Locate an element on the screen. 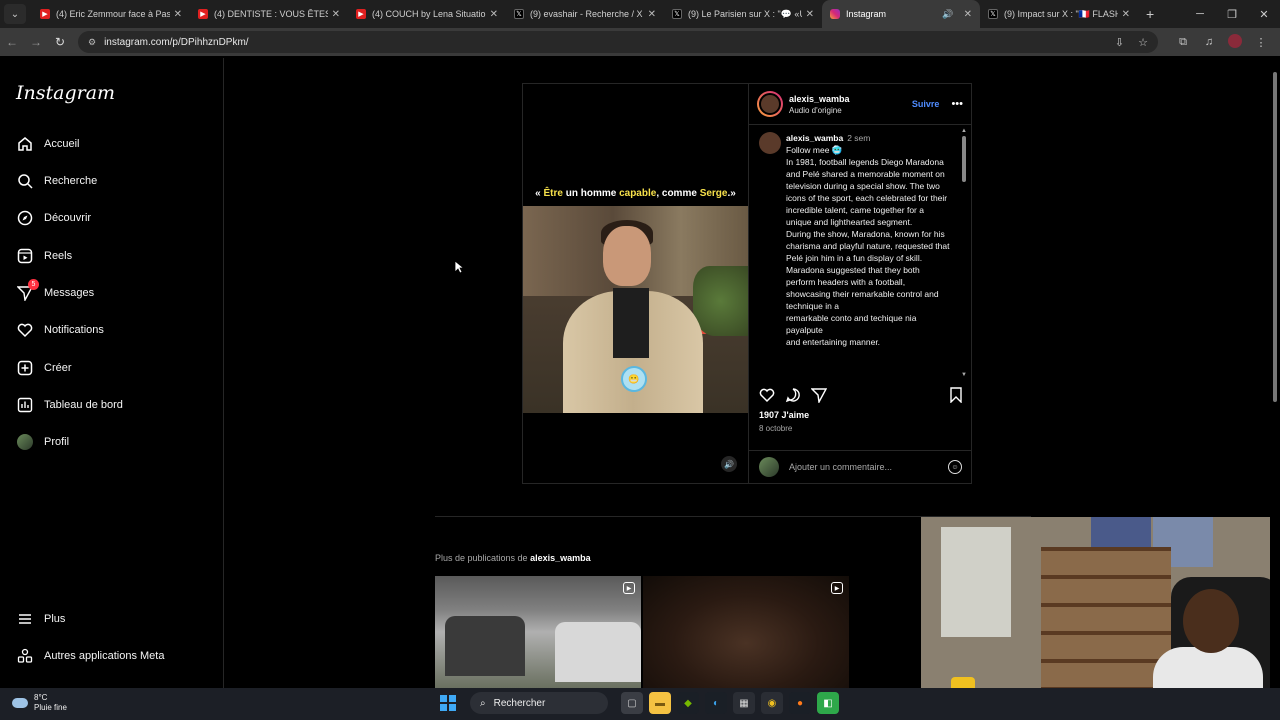  meta-apps-icon is located at coordinates (25, 656).